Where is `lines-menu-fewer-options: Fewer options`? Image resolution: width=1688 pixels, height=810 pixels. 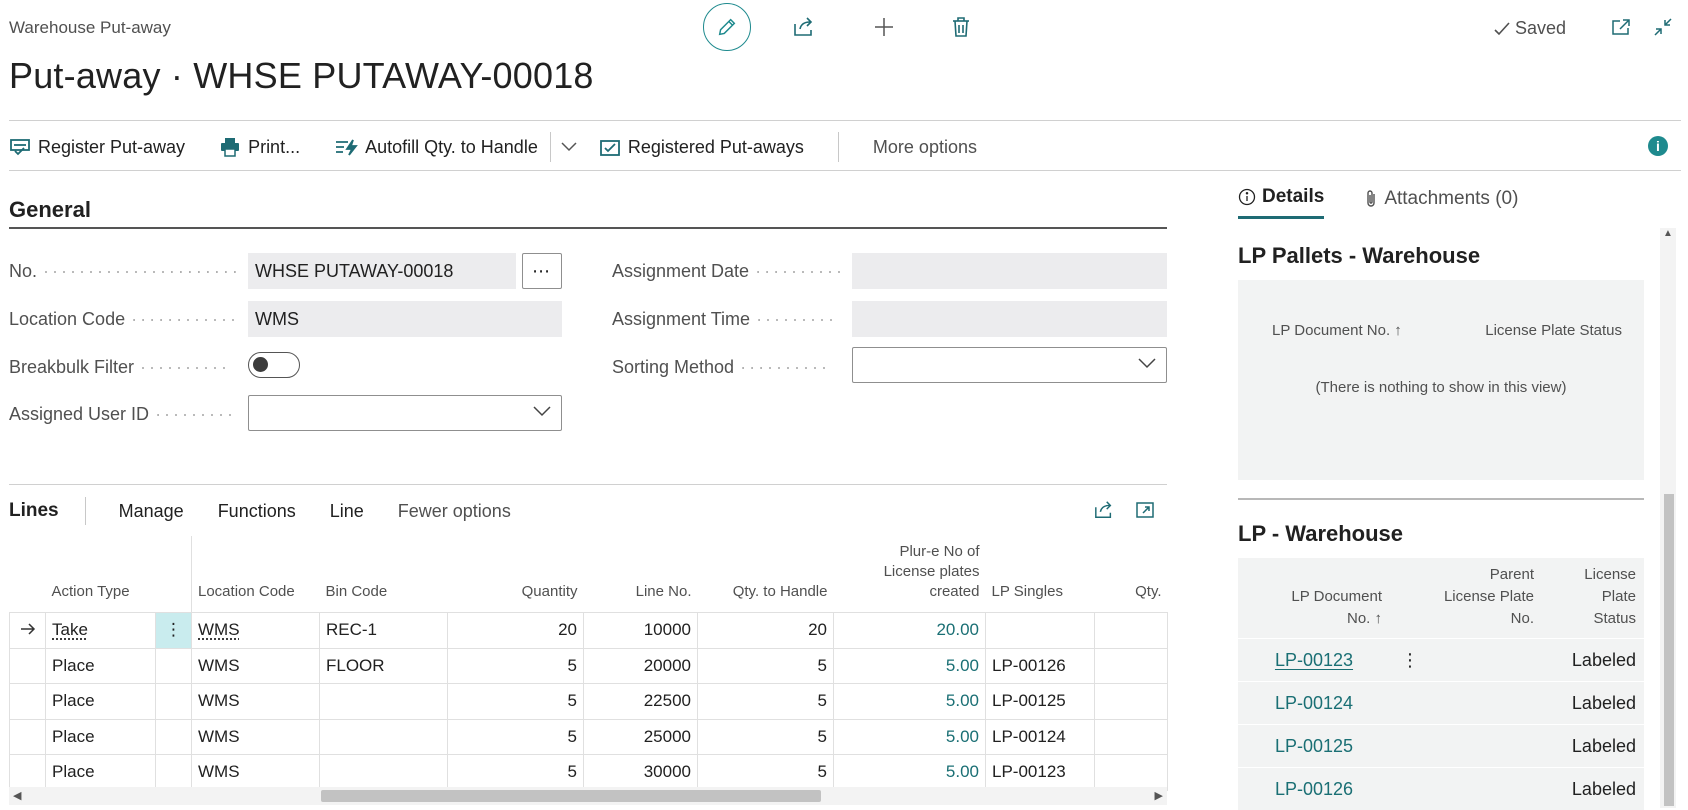
lines-menu-fewer-options: Fewer options is located at coordinates (454, 511).